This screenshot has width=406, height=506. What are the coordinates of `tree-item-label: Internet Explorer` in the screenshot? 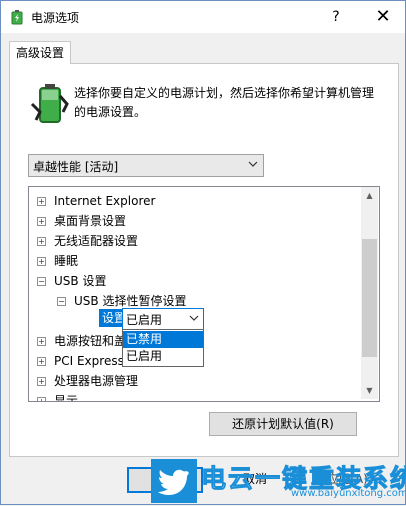 It's located at (105, 201).